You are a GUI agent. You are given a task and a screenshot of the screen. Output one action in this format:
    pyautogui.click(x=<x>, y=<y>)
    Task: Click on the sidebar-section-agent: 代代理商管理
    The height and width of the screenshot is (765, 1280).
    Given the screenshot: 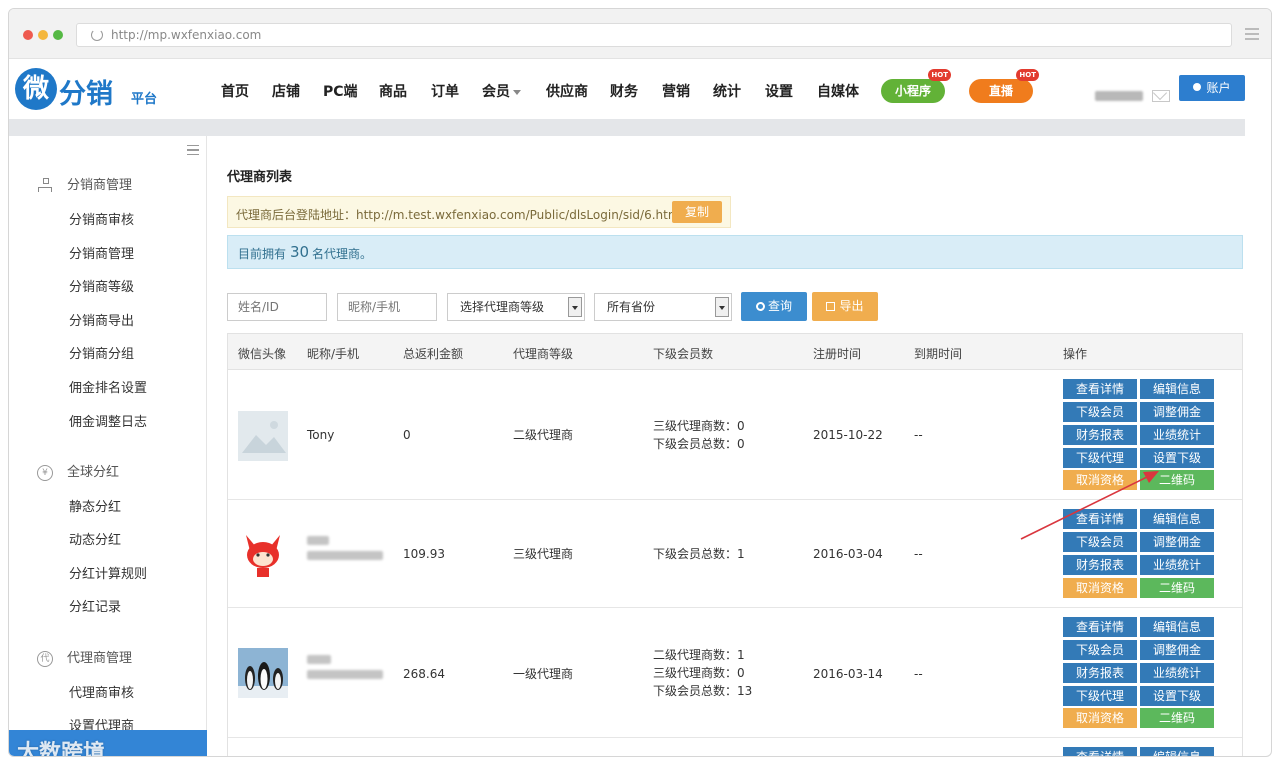 What is the action you would take?
    pyautogui.click(x=84, y=657)
    